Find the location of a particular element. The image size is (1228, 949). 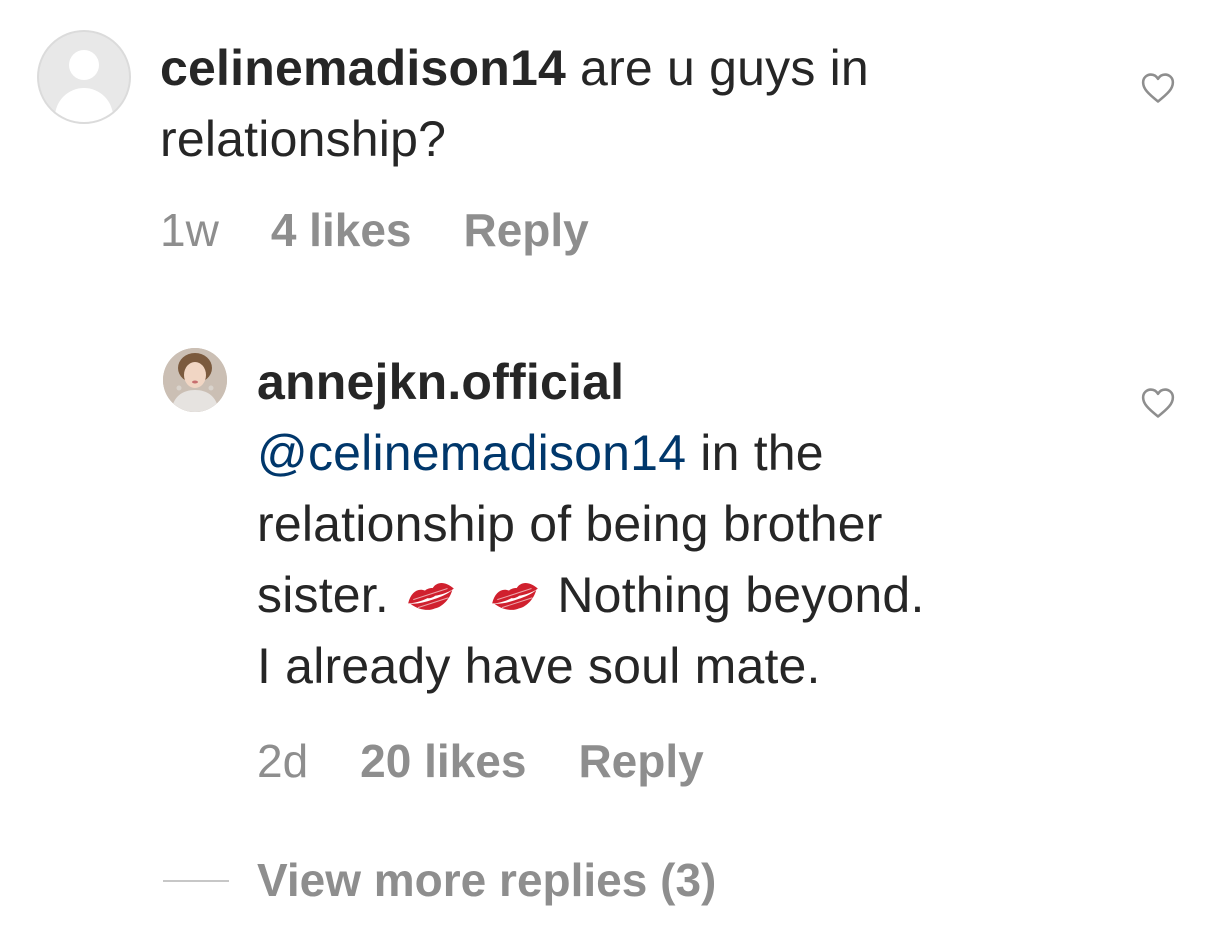

comment-likes: 4 likes is located at coordinates (341, 230).